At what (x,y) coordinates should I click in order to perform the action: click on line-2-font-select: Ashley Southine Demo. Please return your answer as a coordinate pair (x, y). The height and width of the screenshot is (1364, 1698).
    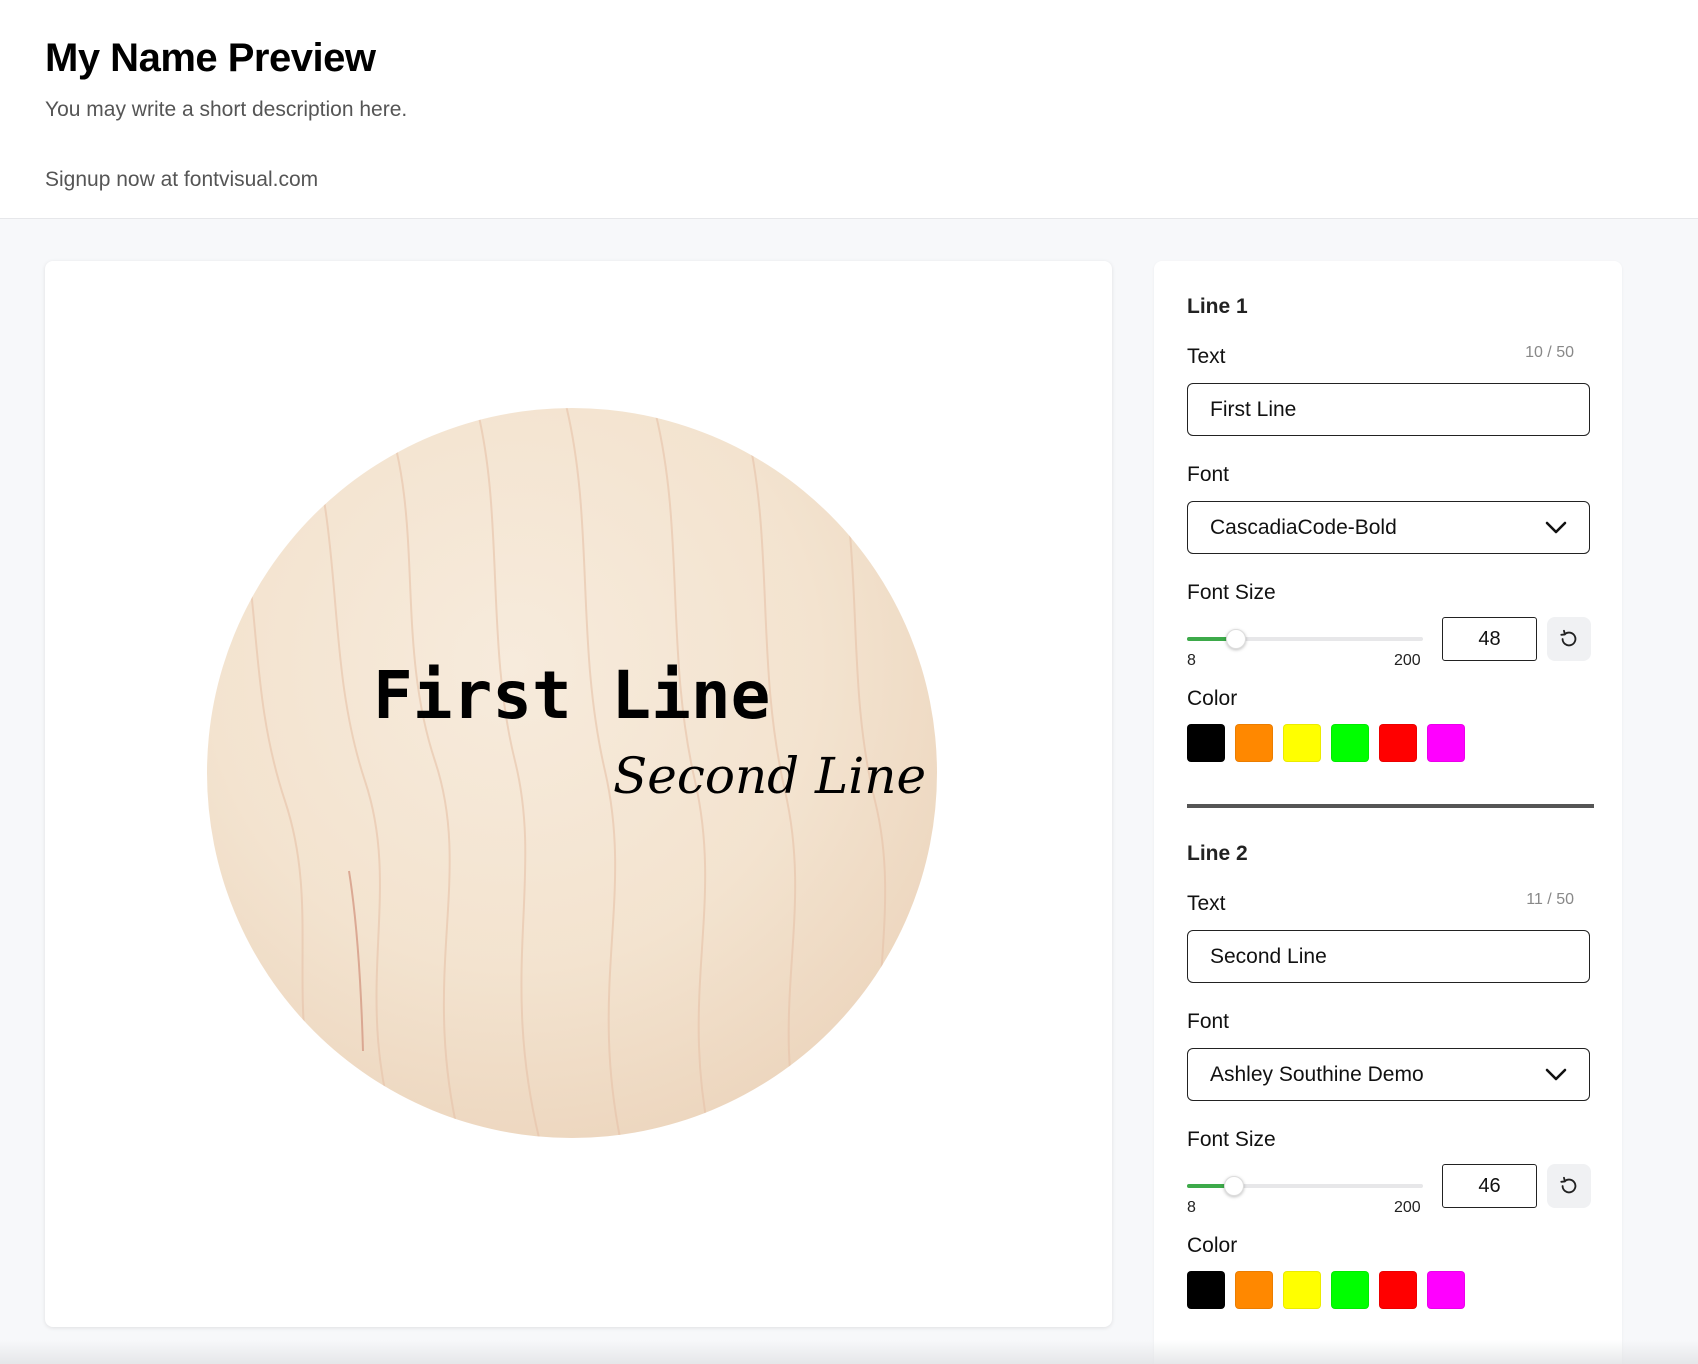
    Looking at the image, I should click on (1388, 1074).